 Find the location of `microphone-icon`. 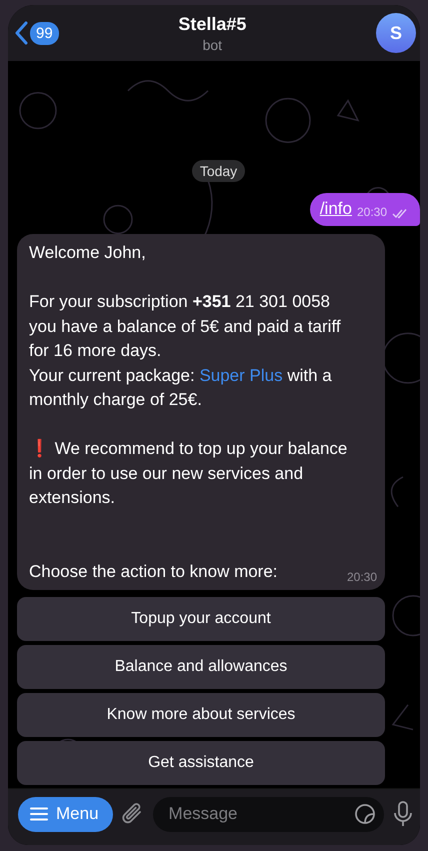

microphone-icon is located at coordinates (403, 814).